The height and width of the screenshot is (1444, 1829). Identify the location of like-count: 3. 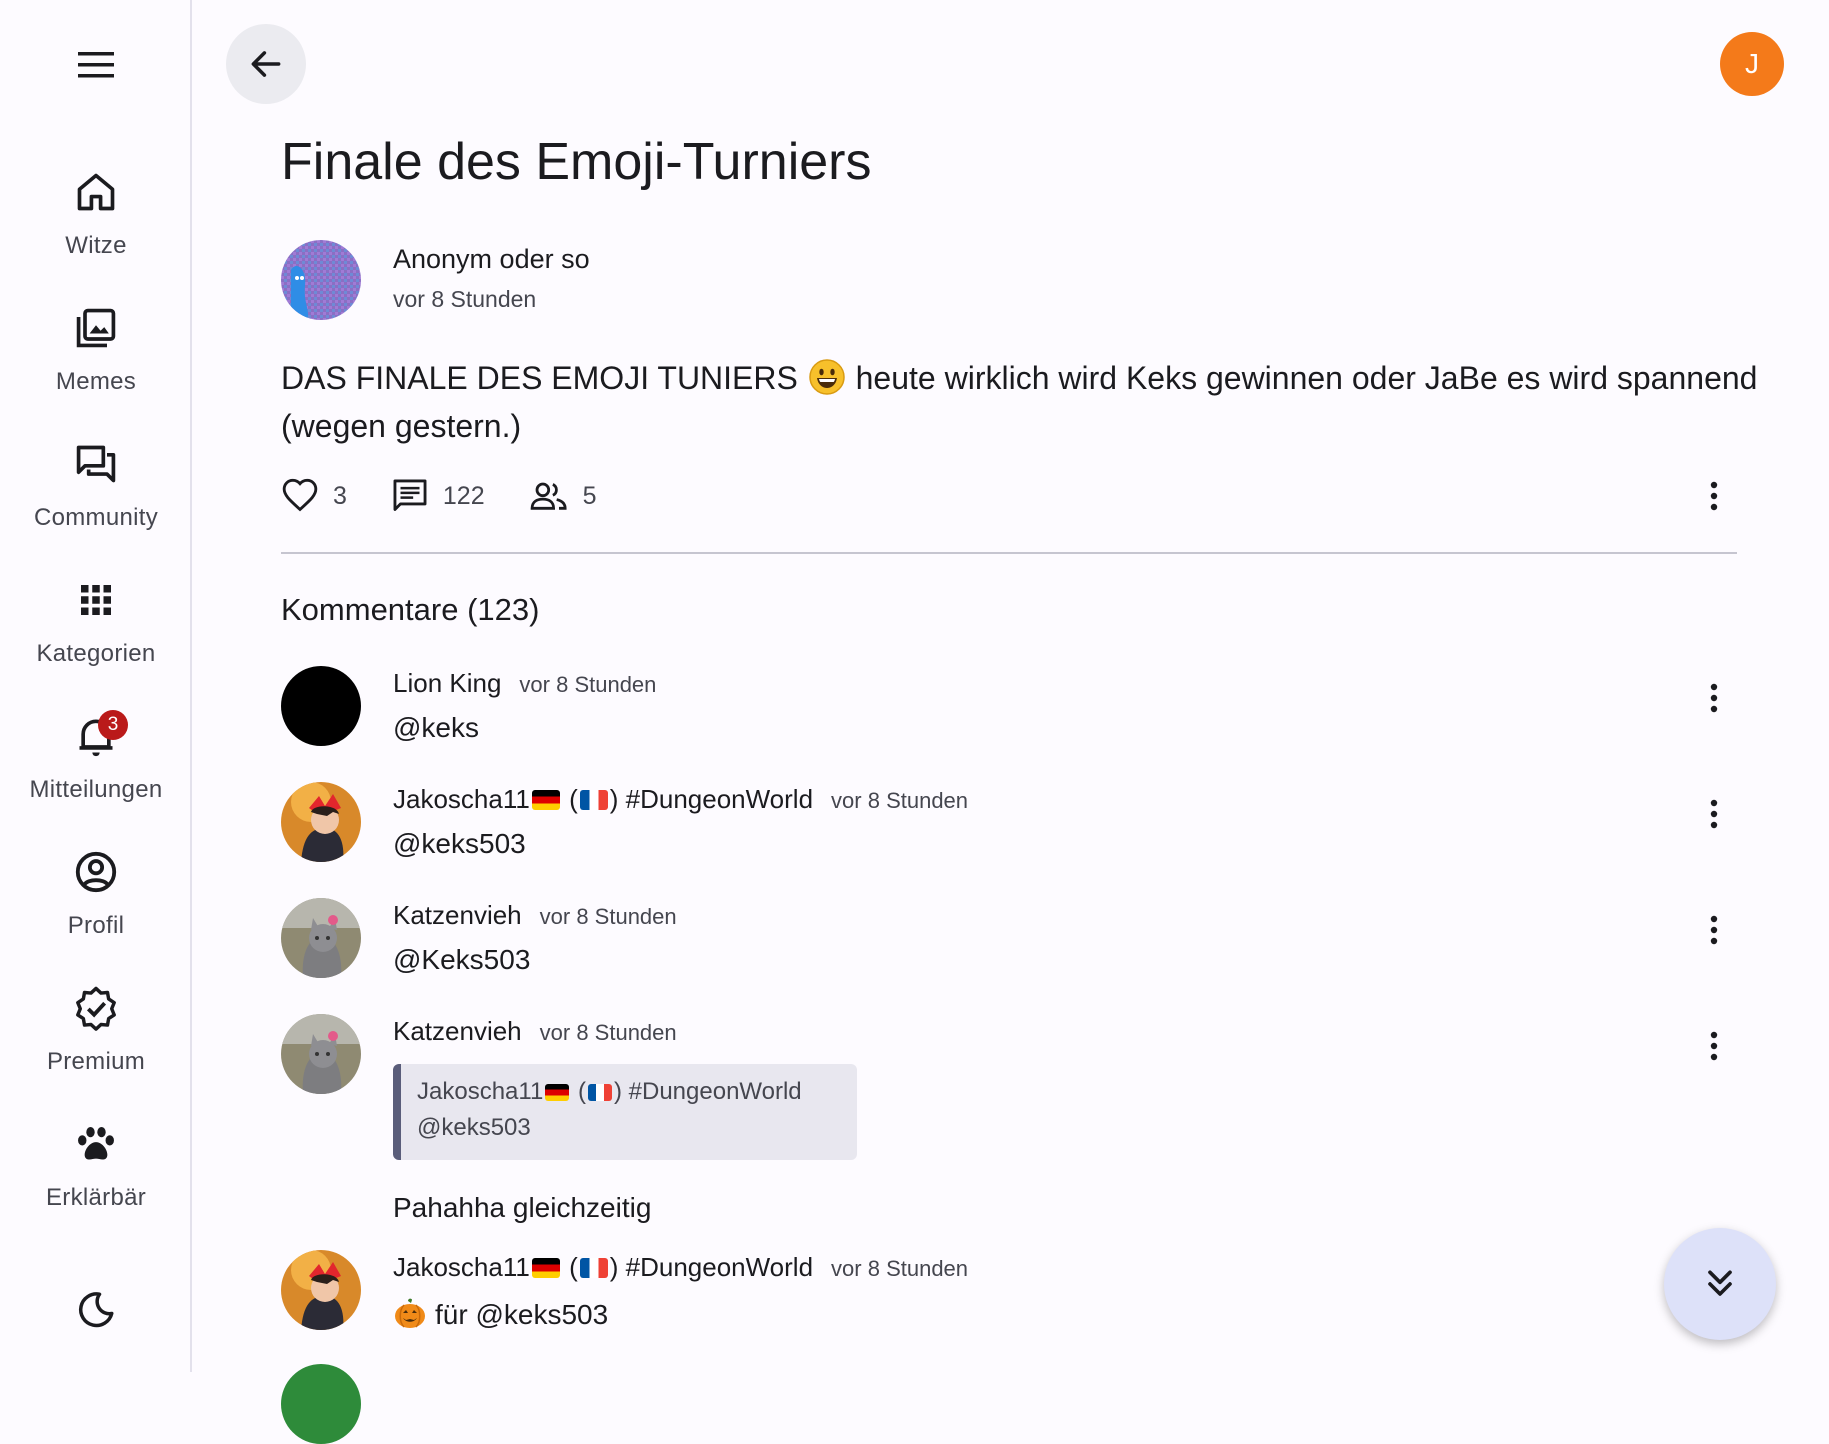
(340, 495).